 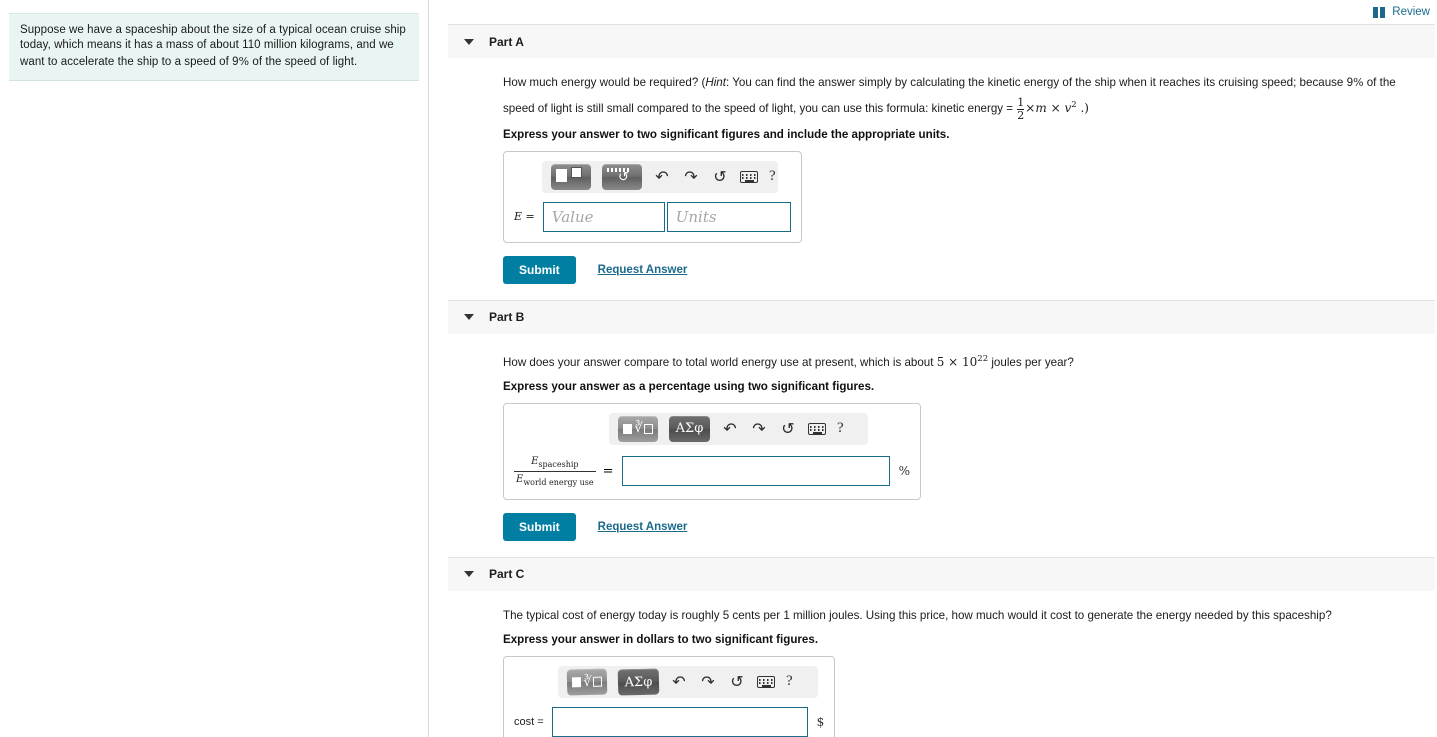 What do you see at coordinates (820, 721) in the screenshot?
I see `part-c-dollar-suffix: $` at bounding box center [820, 721].